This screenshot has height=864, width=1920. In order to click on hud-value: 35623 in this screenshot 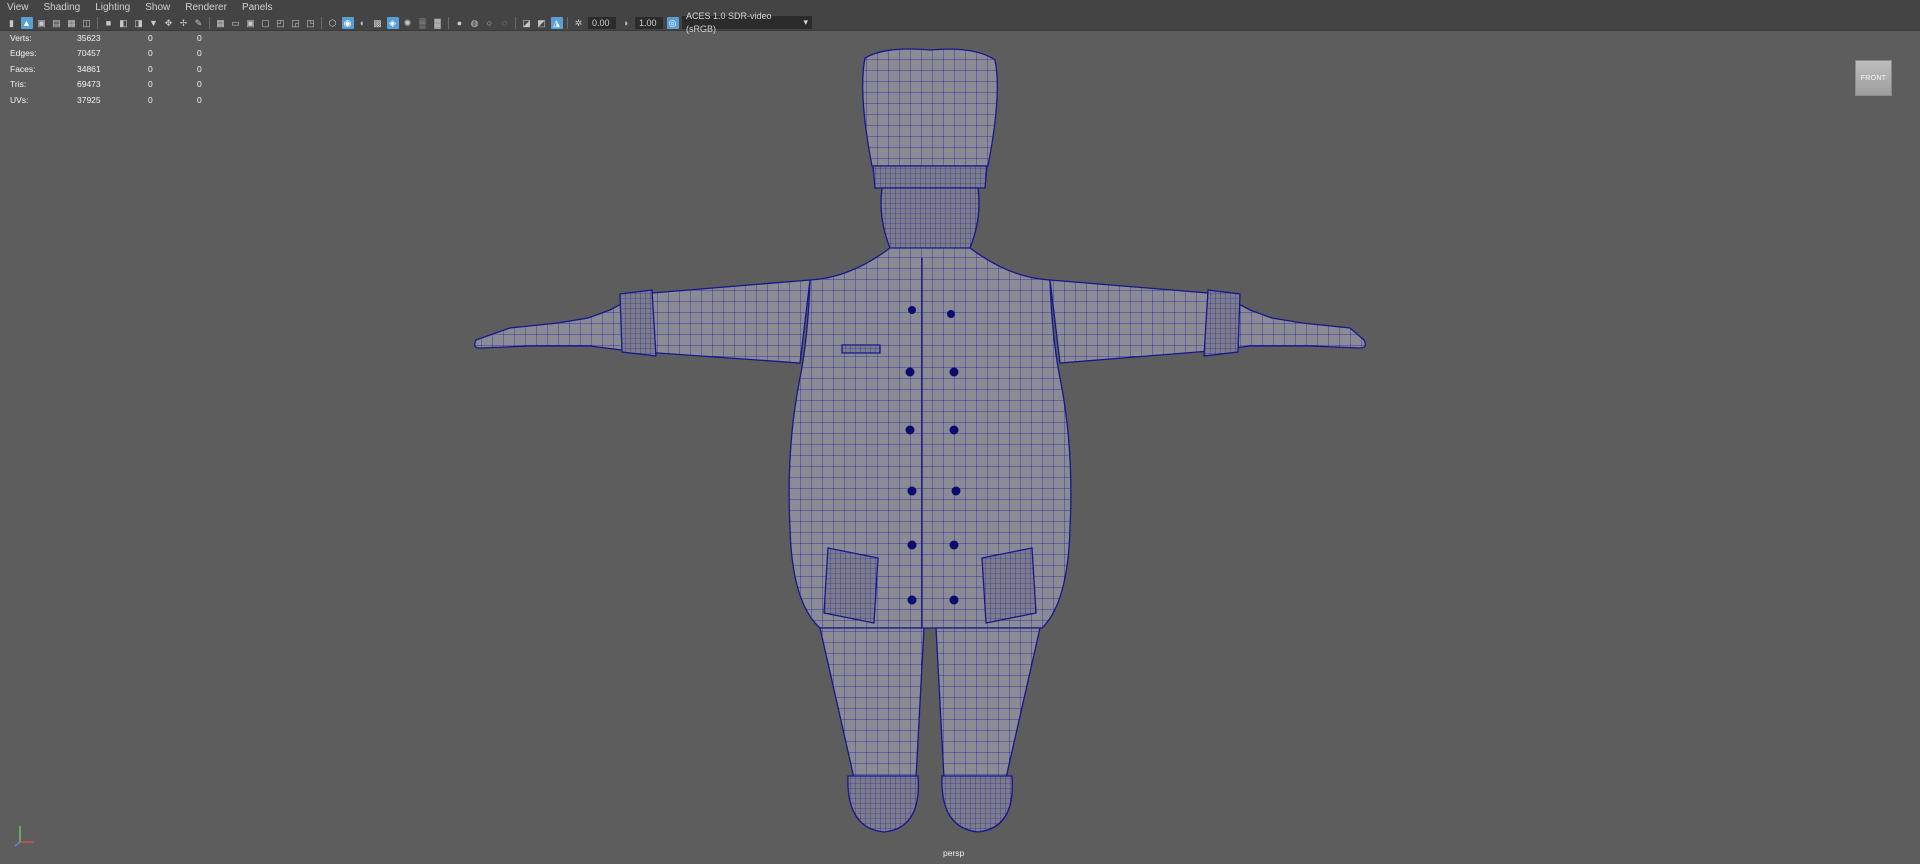, I will do `click(89, 37)`.